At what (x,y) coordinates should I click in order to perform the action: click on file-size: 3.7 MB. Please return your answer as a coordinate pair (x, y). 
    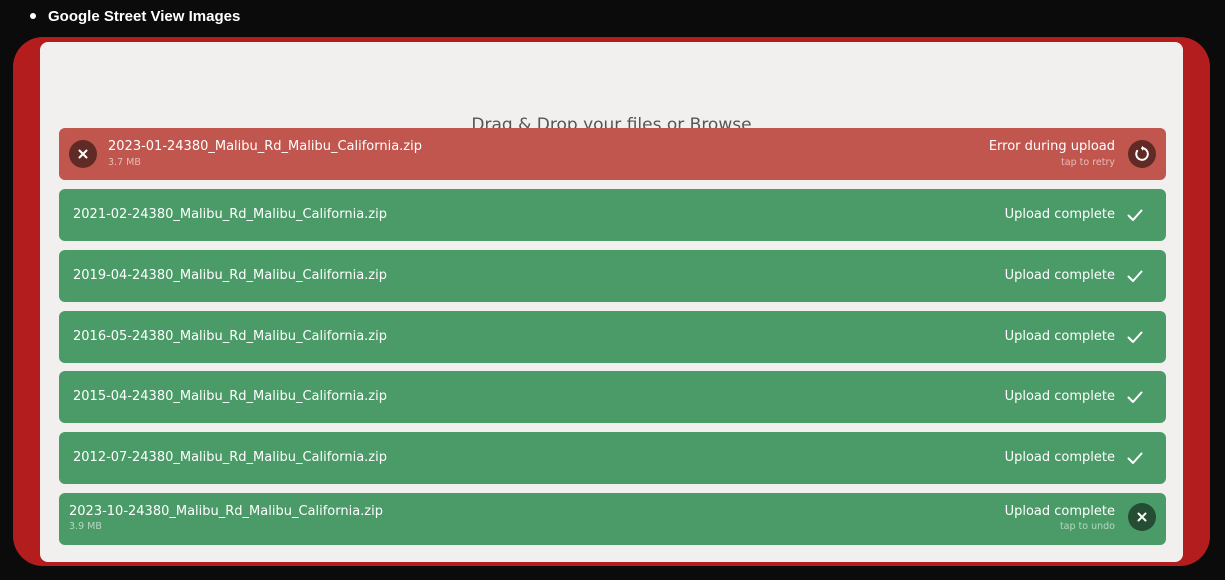
    Looking at the image, I should click on (124, 162).